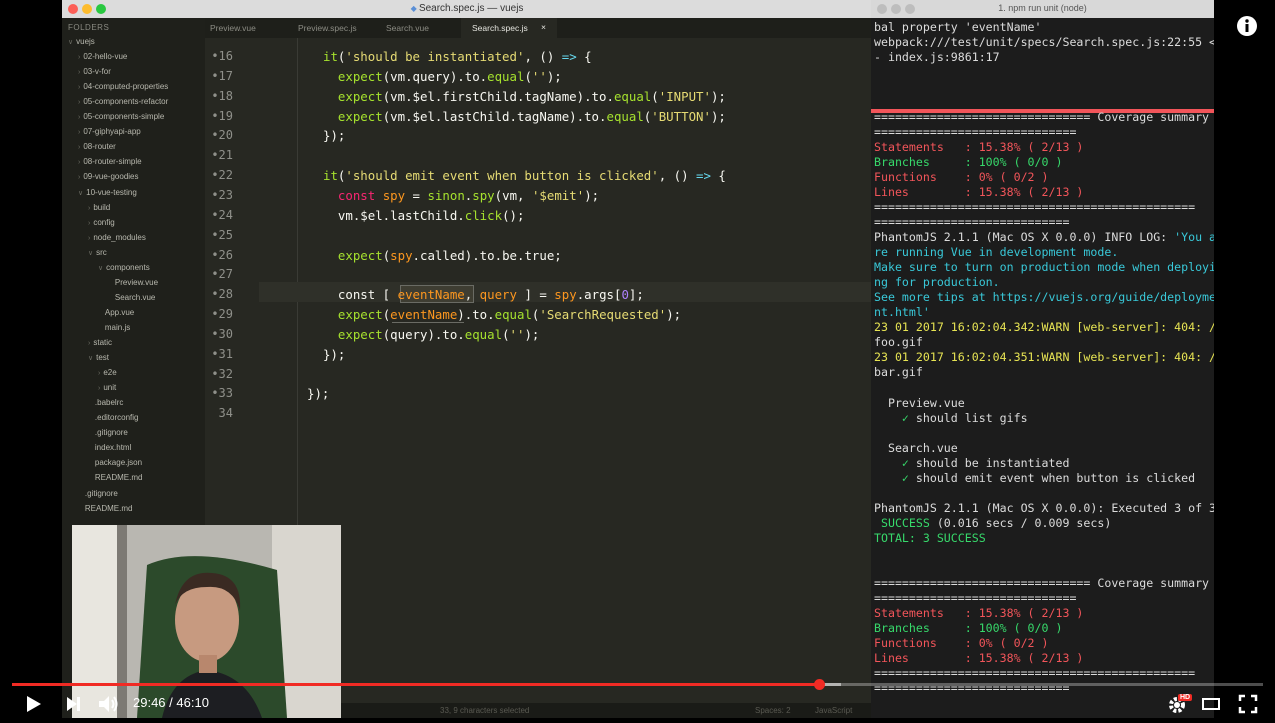  I want to click on tree-folder: ∨ src, so click(97, 252).